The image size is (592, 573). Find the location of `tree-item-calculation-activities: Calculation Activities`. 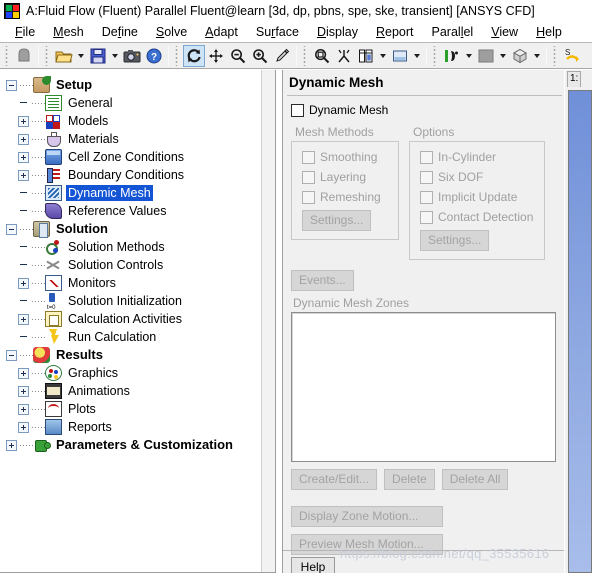

tree-item-calculation-activities: Calculation Activities is located at coordinates (132, 319).